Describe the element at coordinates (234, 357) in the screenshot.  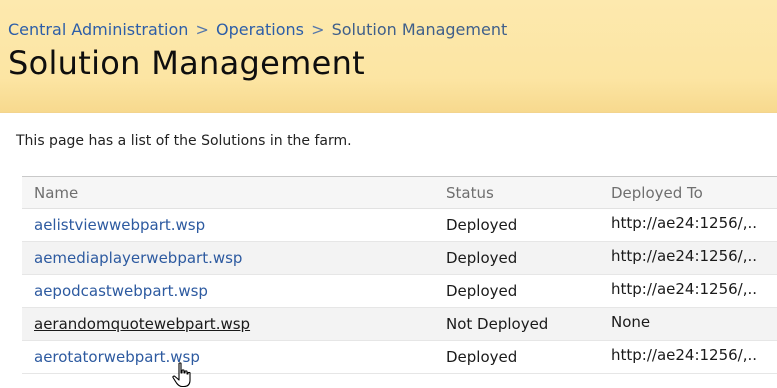
I see `solution-name-cell: aerotatorwebpart.wsp` at that location.